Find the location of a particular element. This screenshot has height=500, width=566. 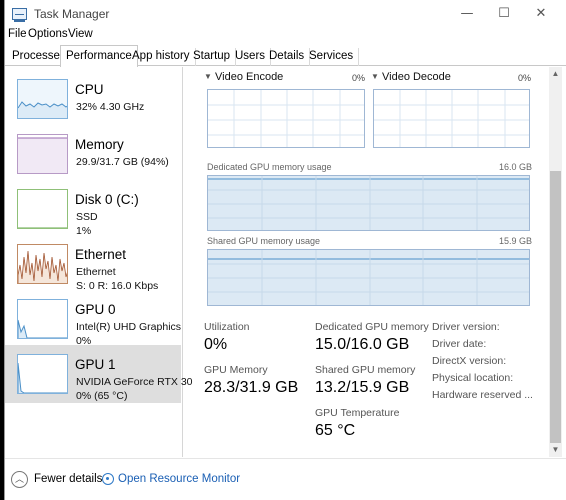

scroll-thumb is located at coordinates (555, 307).